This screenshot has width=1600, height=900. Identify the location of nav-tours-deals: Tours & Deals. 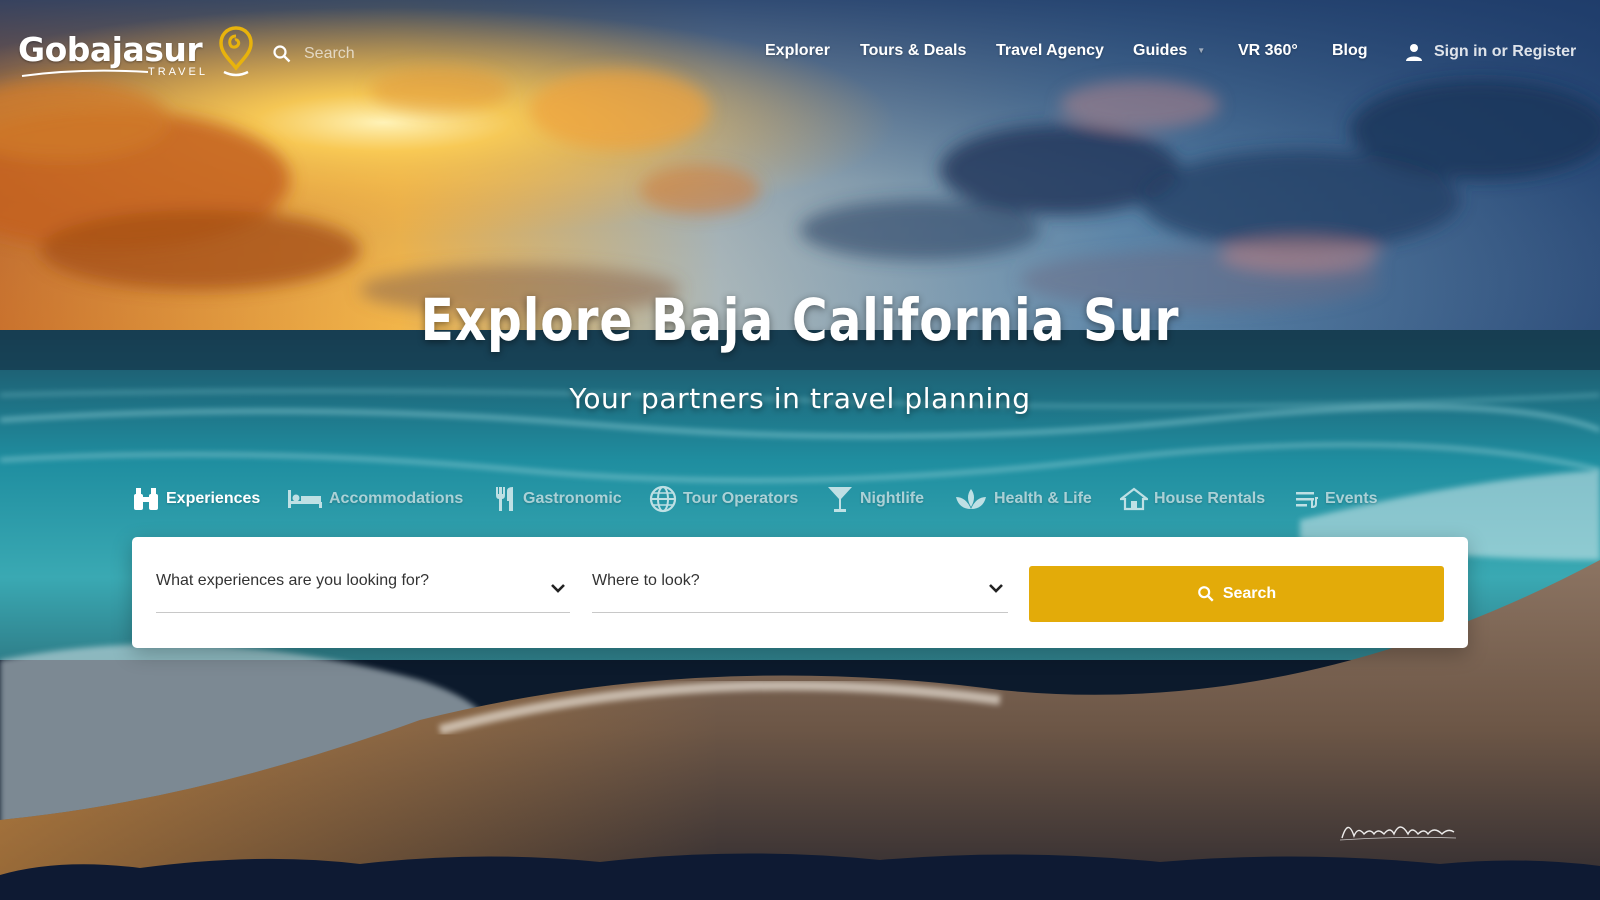
(913, 51).